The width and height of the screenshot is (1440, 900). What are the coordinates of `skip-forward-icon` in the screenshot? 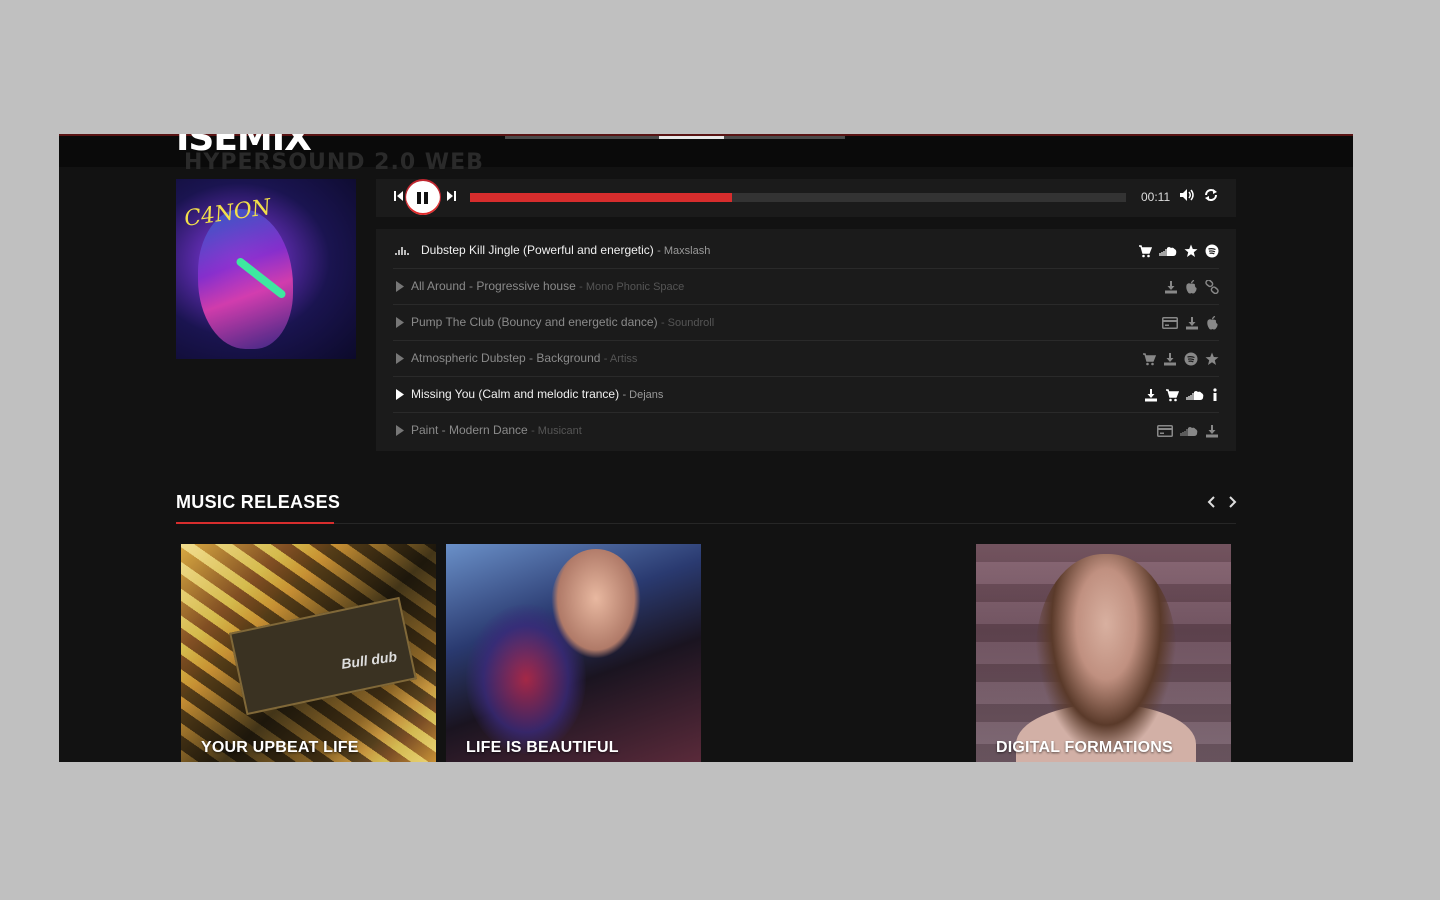 It's located at (451, 196).